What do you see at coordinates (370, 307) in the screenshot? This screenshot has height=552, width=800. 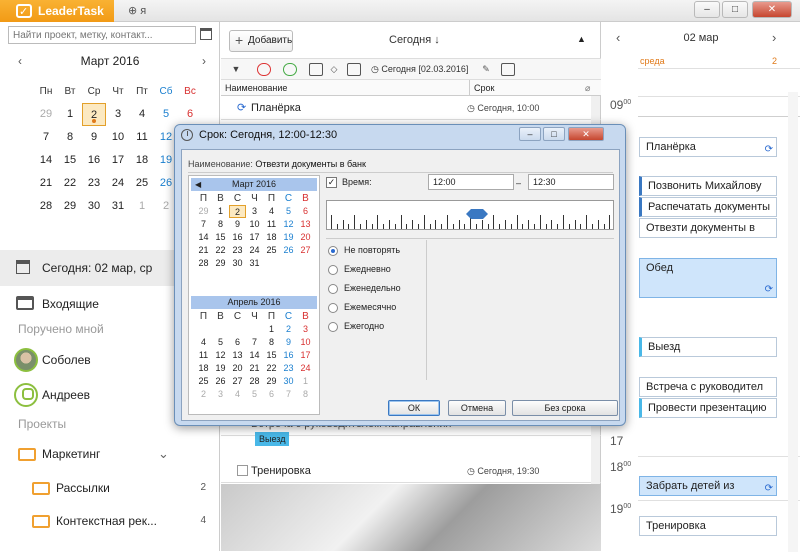 I see `repeat-option-label: Ежемесячно` at bounding box center [370, 307].